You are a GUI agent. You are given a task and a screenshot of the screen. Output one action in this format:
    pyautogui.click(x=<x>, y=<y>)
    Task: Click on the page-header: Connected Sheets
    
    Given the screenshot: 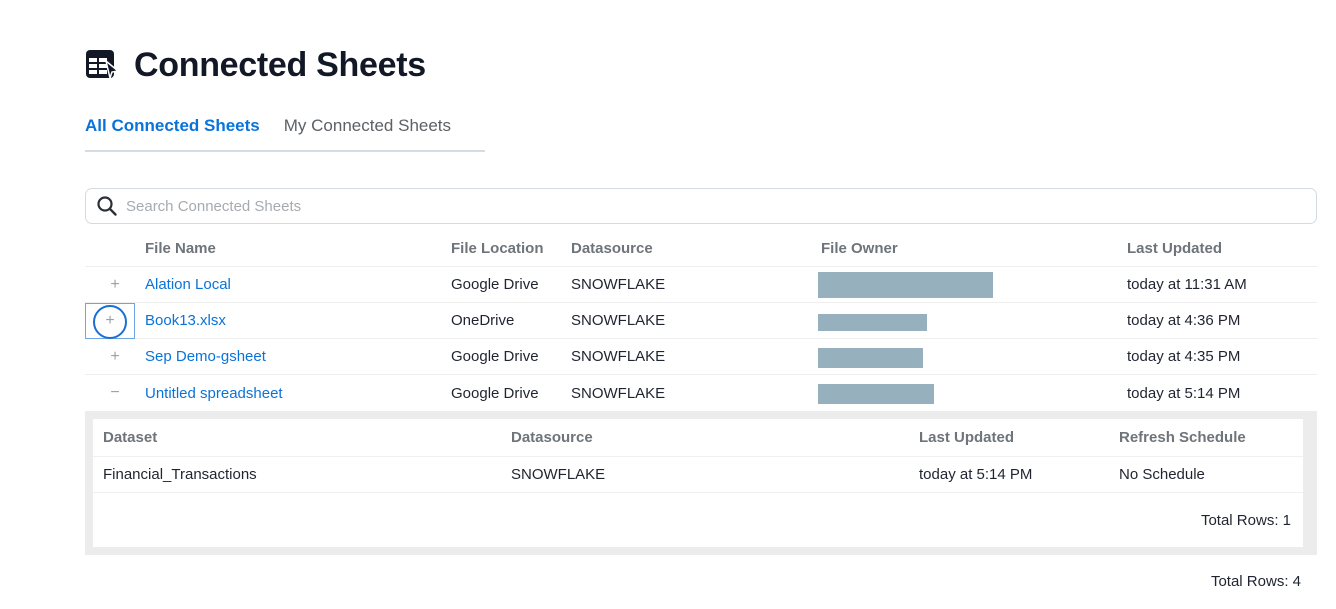 What is the action you would take?
    pyautogui.click(x=255, y=65)
    